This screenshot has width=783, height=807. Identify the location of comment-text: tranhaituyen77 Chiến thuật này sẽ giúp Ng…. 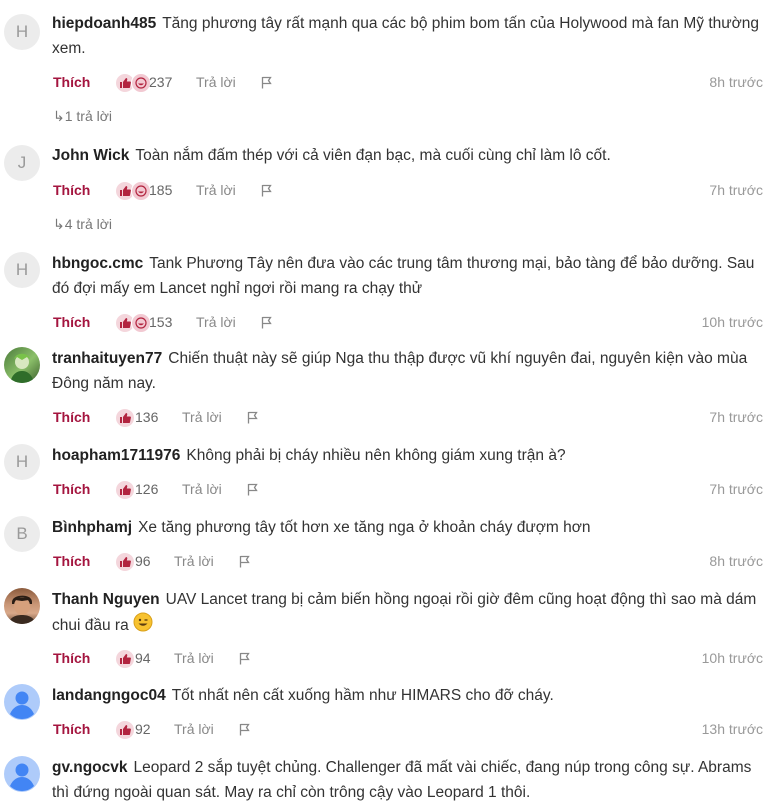
(400, 371).